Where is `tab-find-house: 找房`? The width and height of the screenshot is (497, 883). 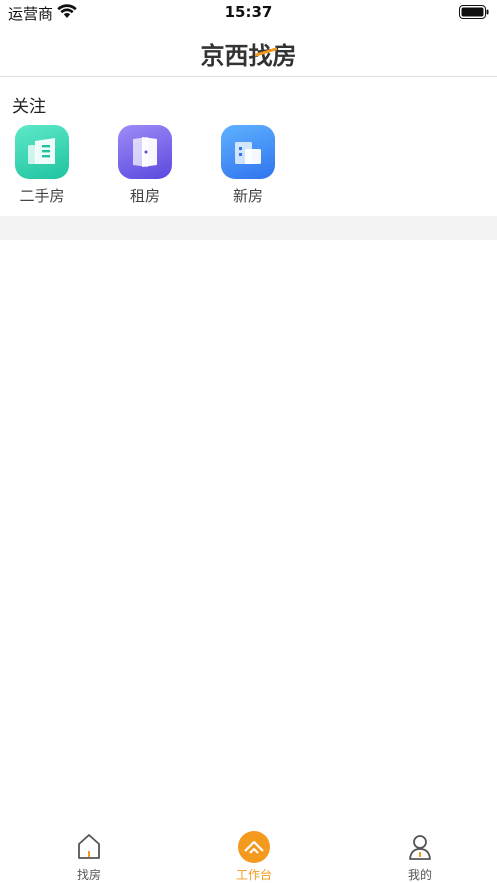
tab-find-house: 找房 is located at coordinates (89, 851).